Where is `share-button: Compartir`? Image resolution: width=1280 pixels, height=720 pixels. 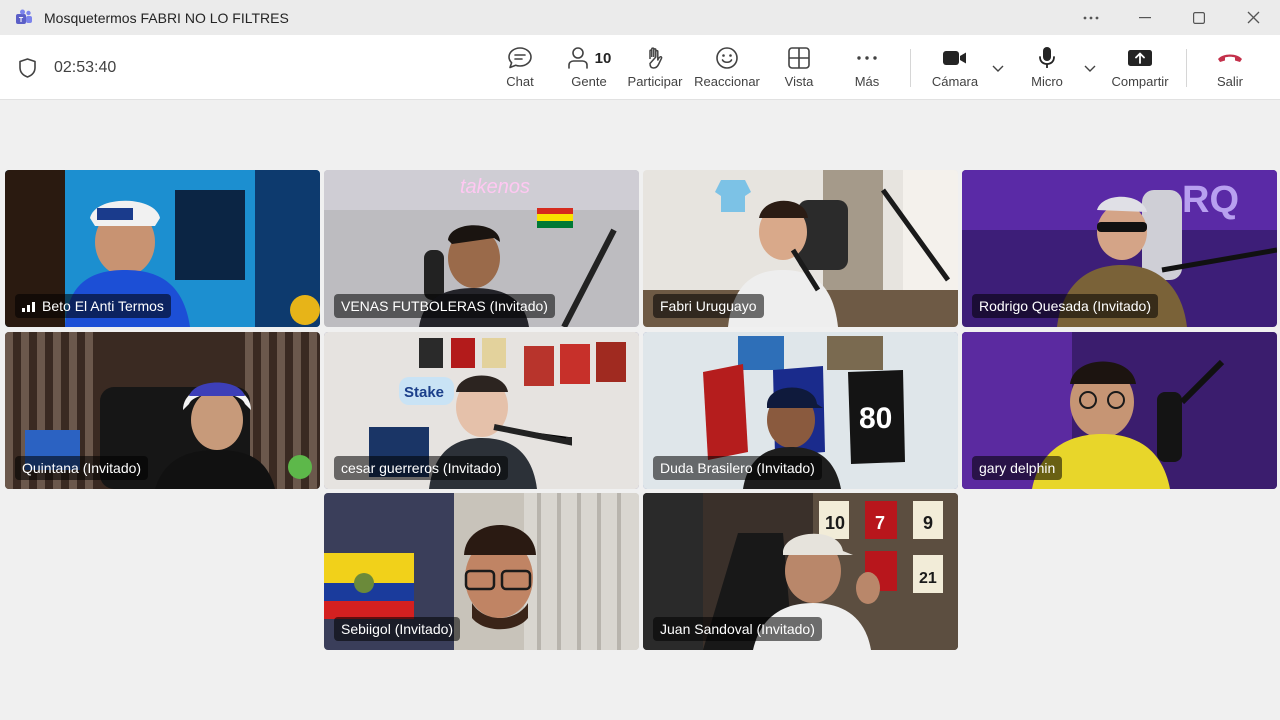 share-button: Compartir is located at coordinates (1140, 70).